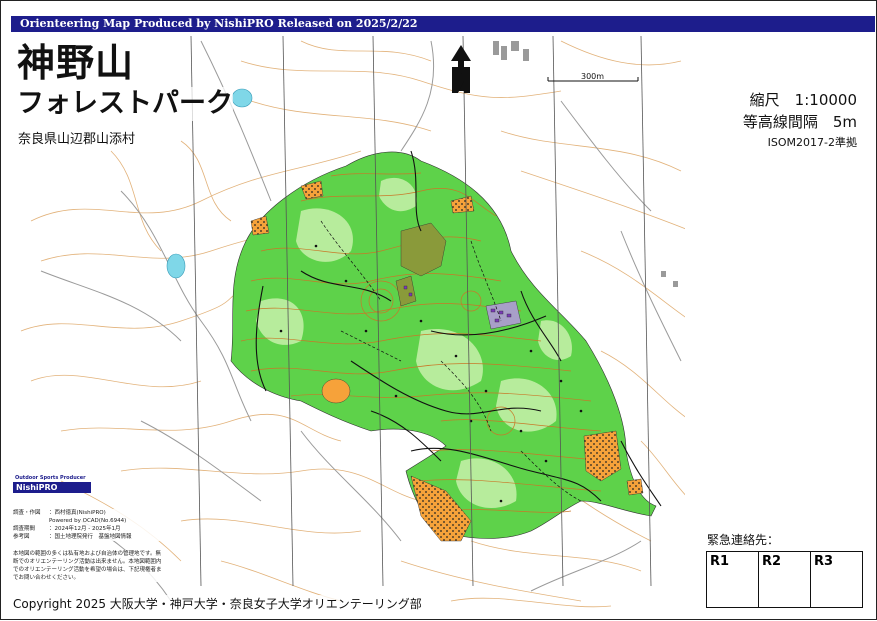 The height and width of the screenshot is (621, 877). I want to click on registration-box: R1 R2 R3, so click(784, 579).